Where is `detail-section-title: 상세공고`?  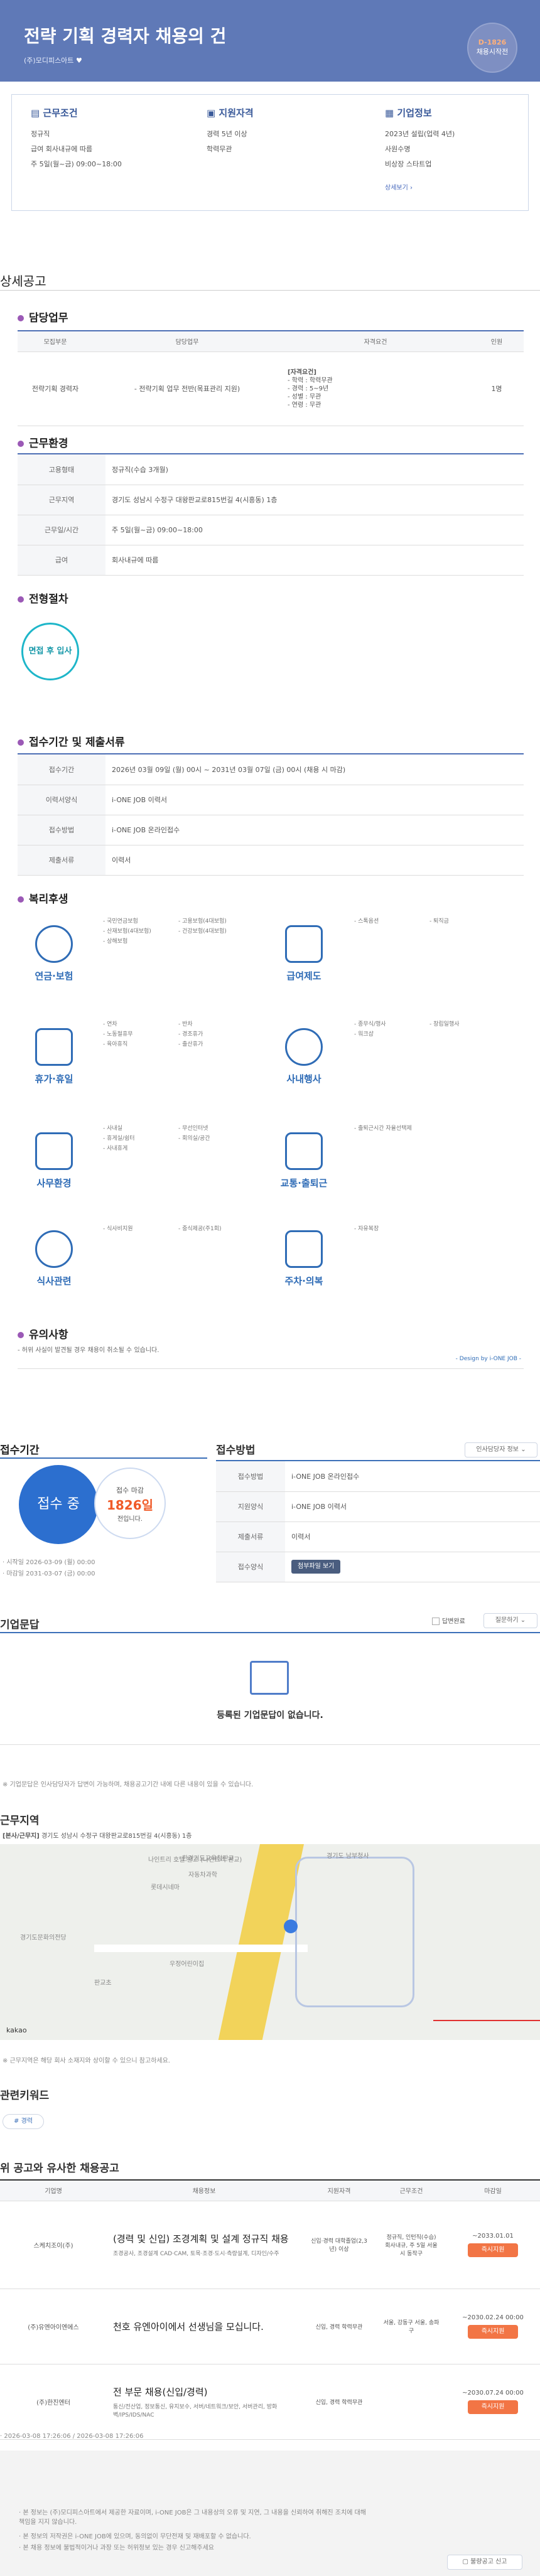
detail-section-title: 상세공고 is located at coordinates (23, 281).